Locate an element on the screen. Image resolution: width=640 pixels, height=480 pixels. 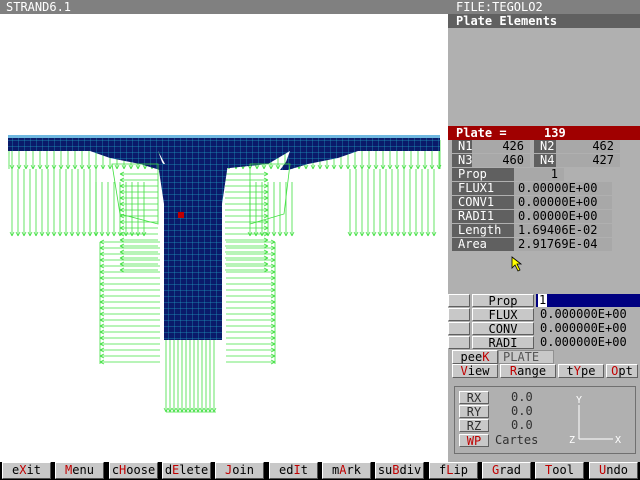
prop-edit-spacer is located at coordinates (459, 300).